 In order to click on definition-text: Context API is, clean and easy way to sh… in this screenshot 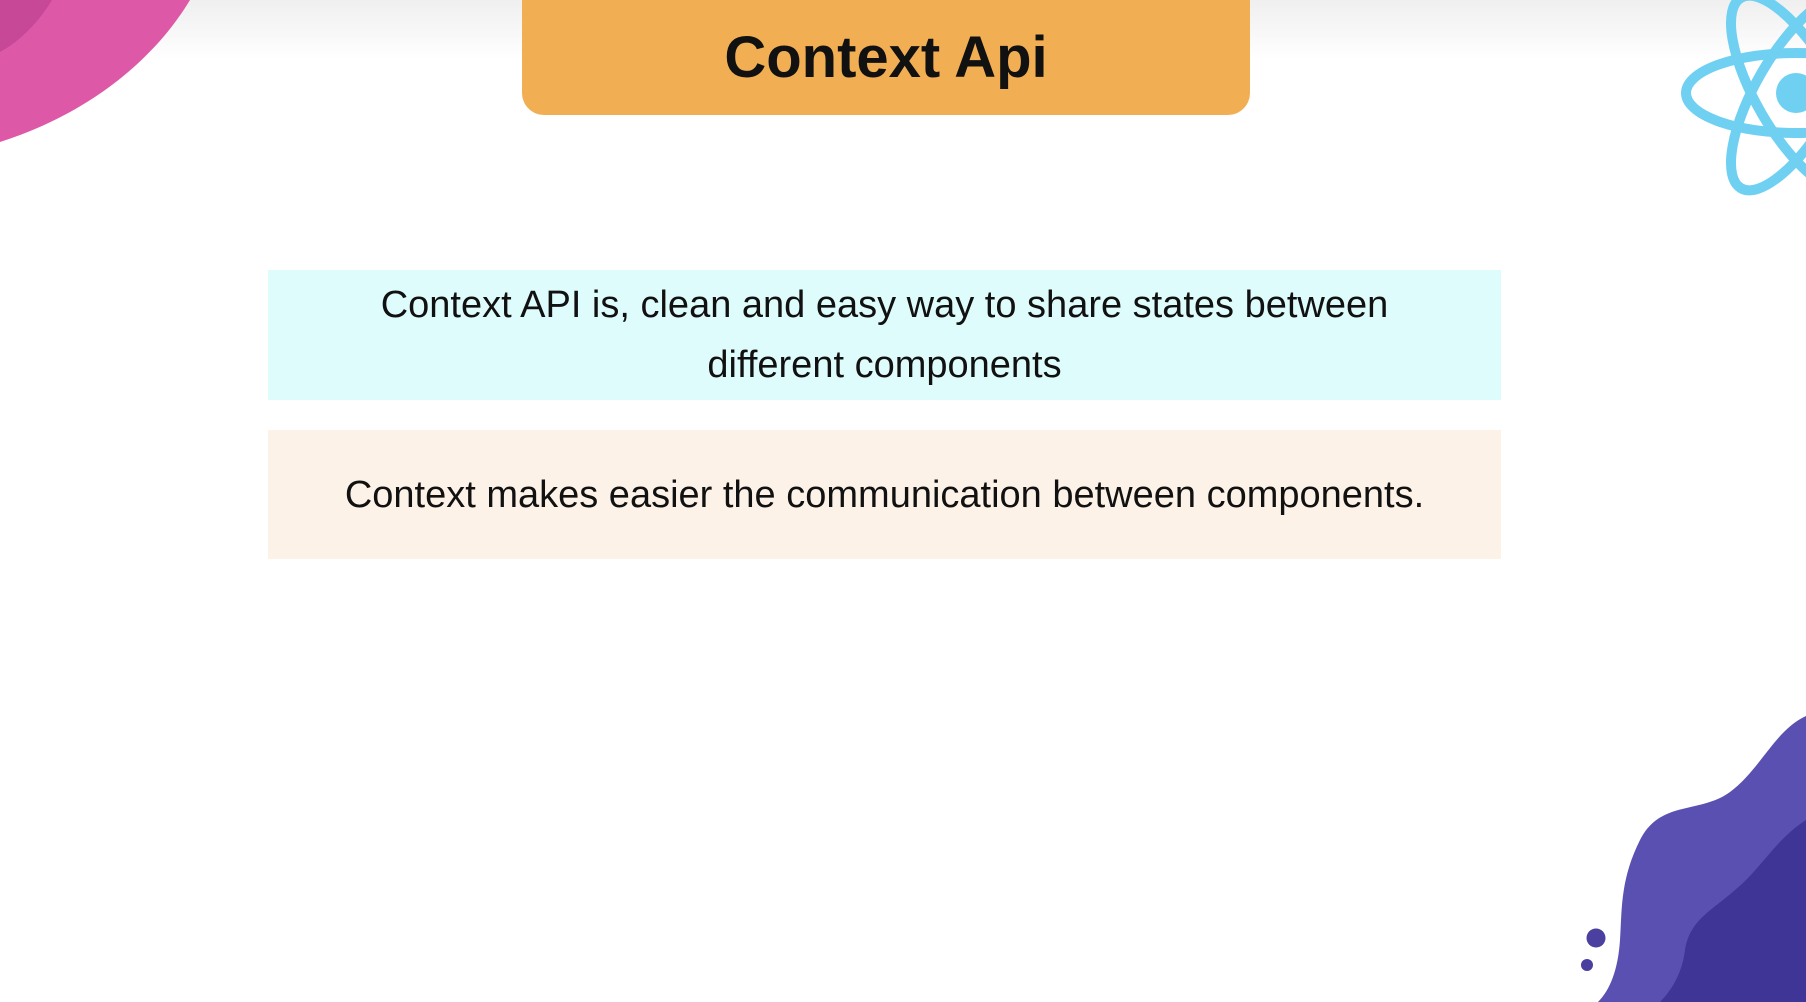, I will do `click(884, 335)`.